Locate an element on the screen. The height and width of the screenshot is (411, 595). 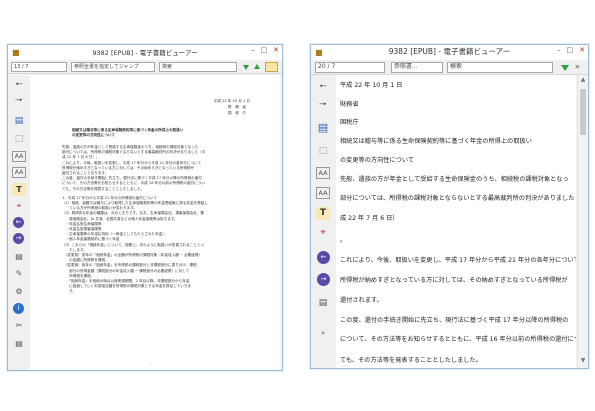
edit-icon: ✎ is located at coordinates (19, 273).